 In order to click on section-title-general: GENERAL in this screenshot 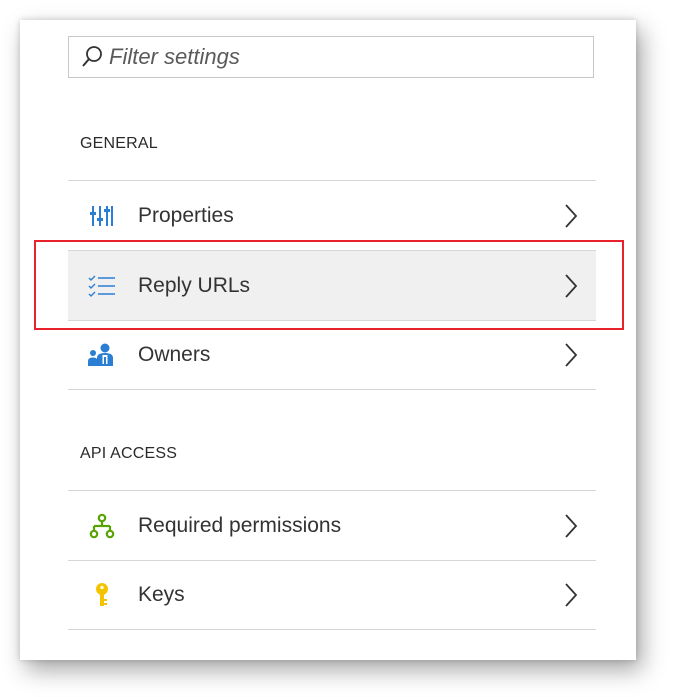, I will do `click(119, 143)`.